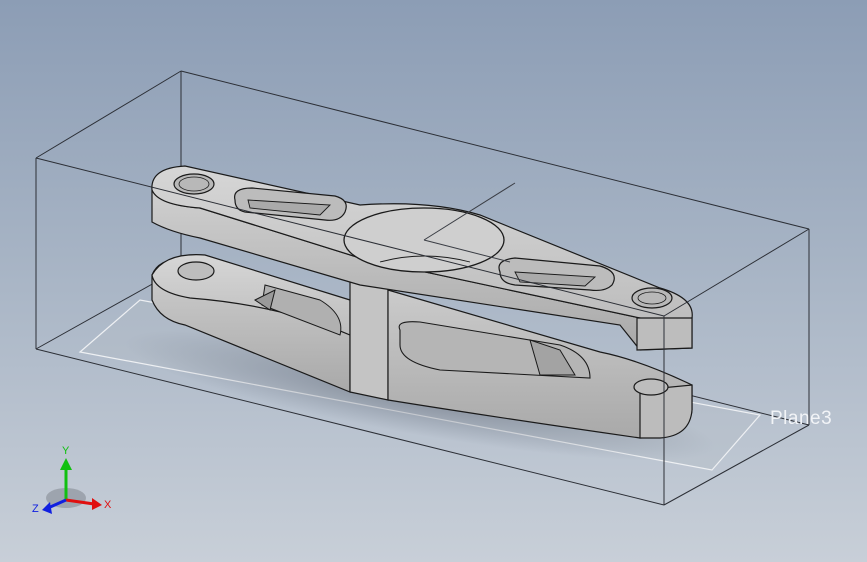 The height and width of the screenshot is (562, 867). I want to click on coordinate-triad-icon: Y X Z, so click(72, 480).